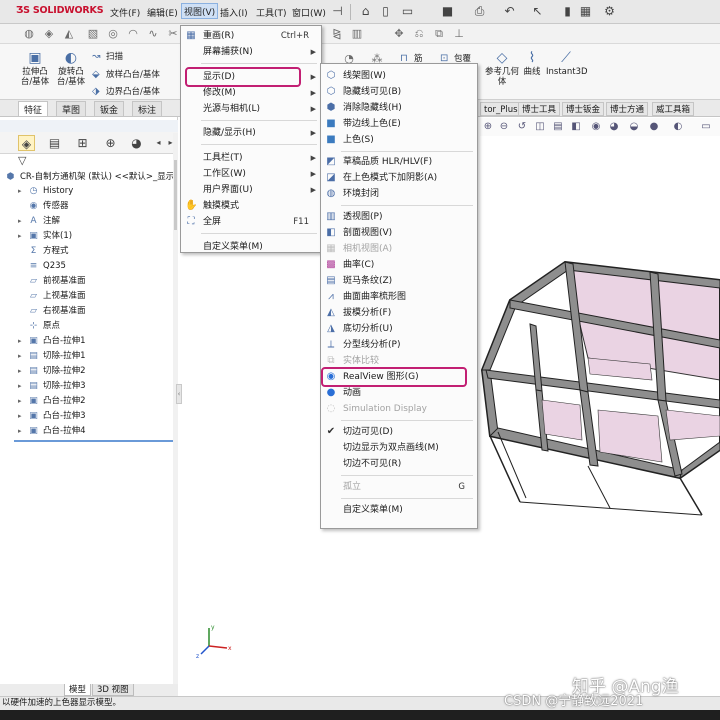 This screenshot has height=720, width=720. I want to click on menu-item: ✔ 切边可见(D), so click(399, 432).